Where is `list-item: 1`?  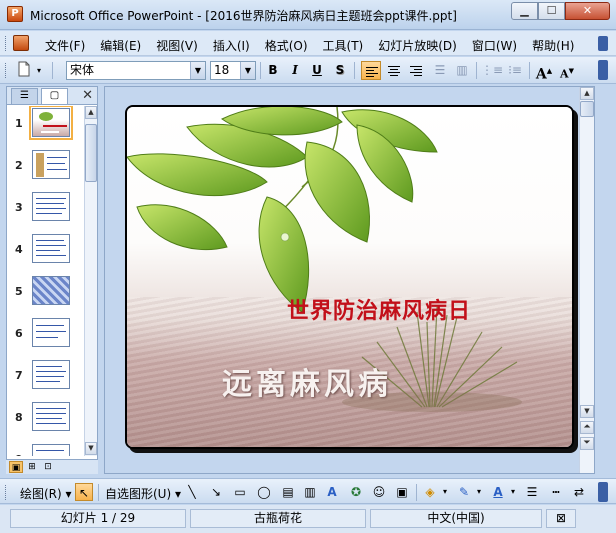
list-item: 1 is located at coordinates (45, 127).